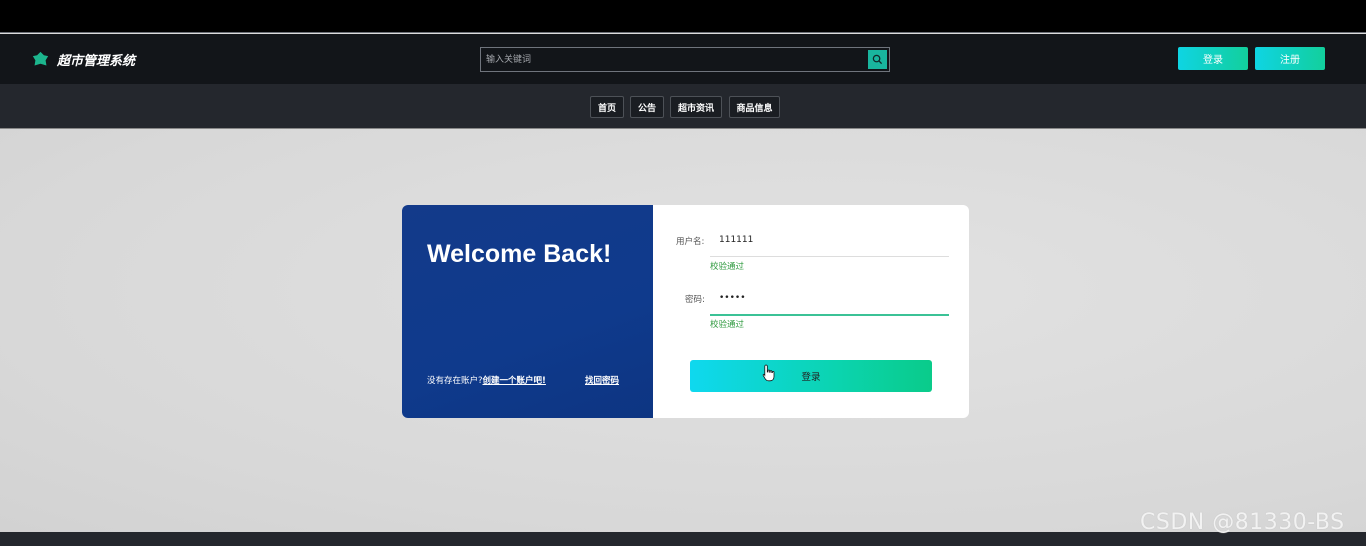 The width and height of the screenshot is (1366, 546). I want to click on no-account-text: 没有存在账户?, so click(455, 381).